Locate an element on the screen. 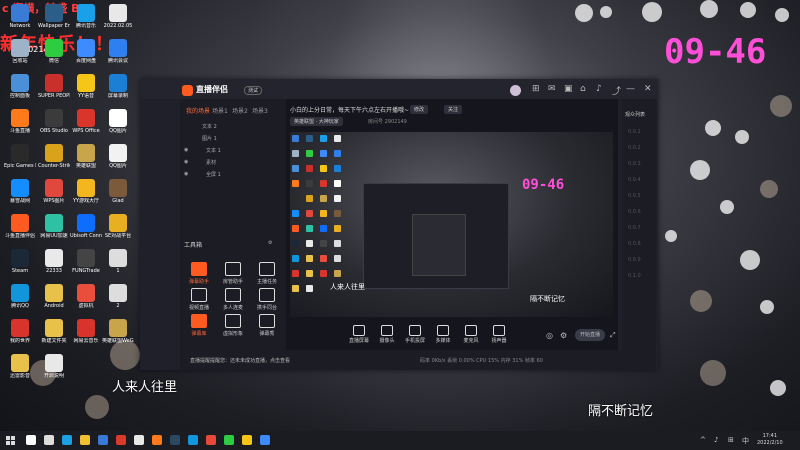 This screenshot has width=800, height=450. tool-item: 主播任务 is located at coordinates (267, 273).